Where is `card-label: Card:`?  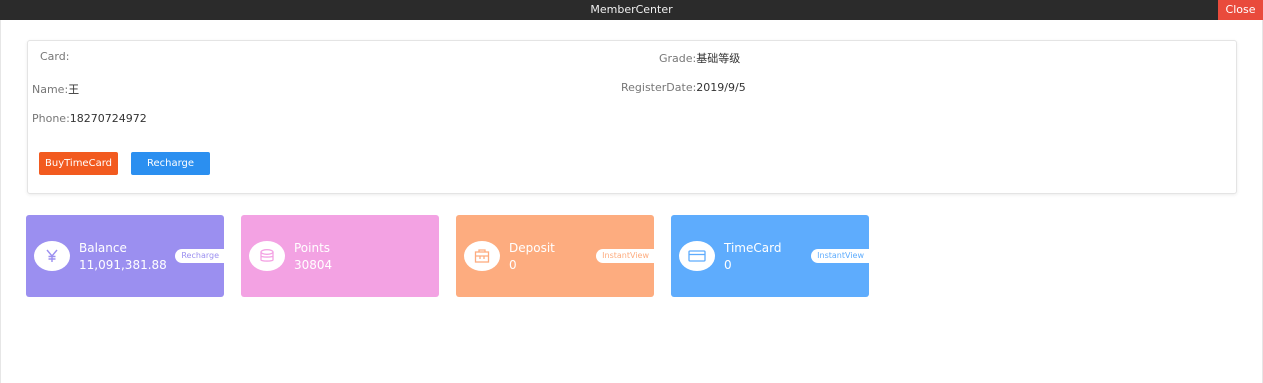 card-label: Card: is located at coordinates (55, 56).